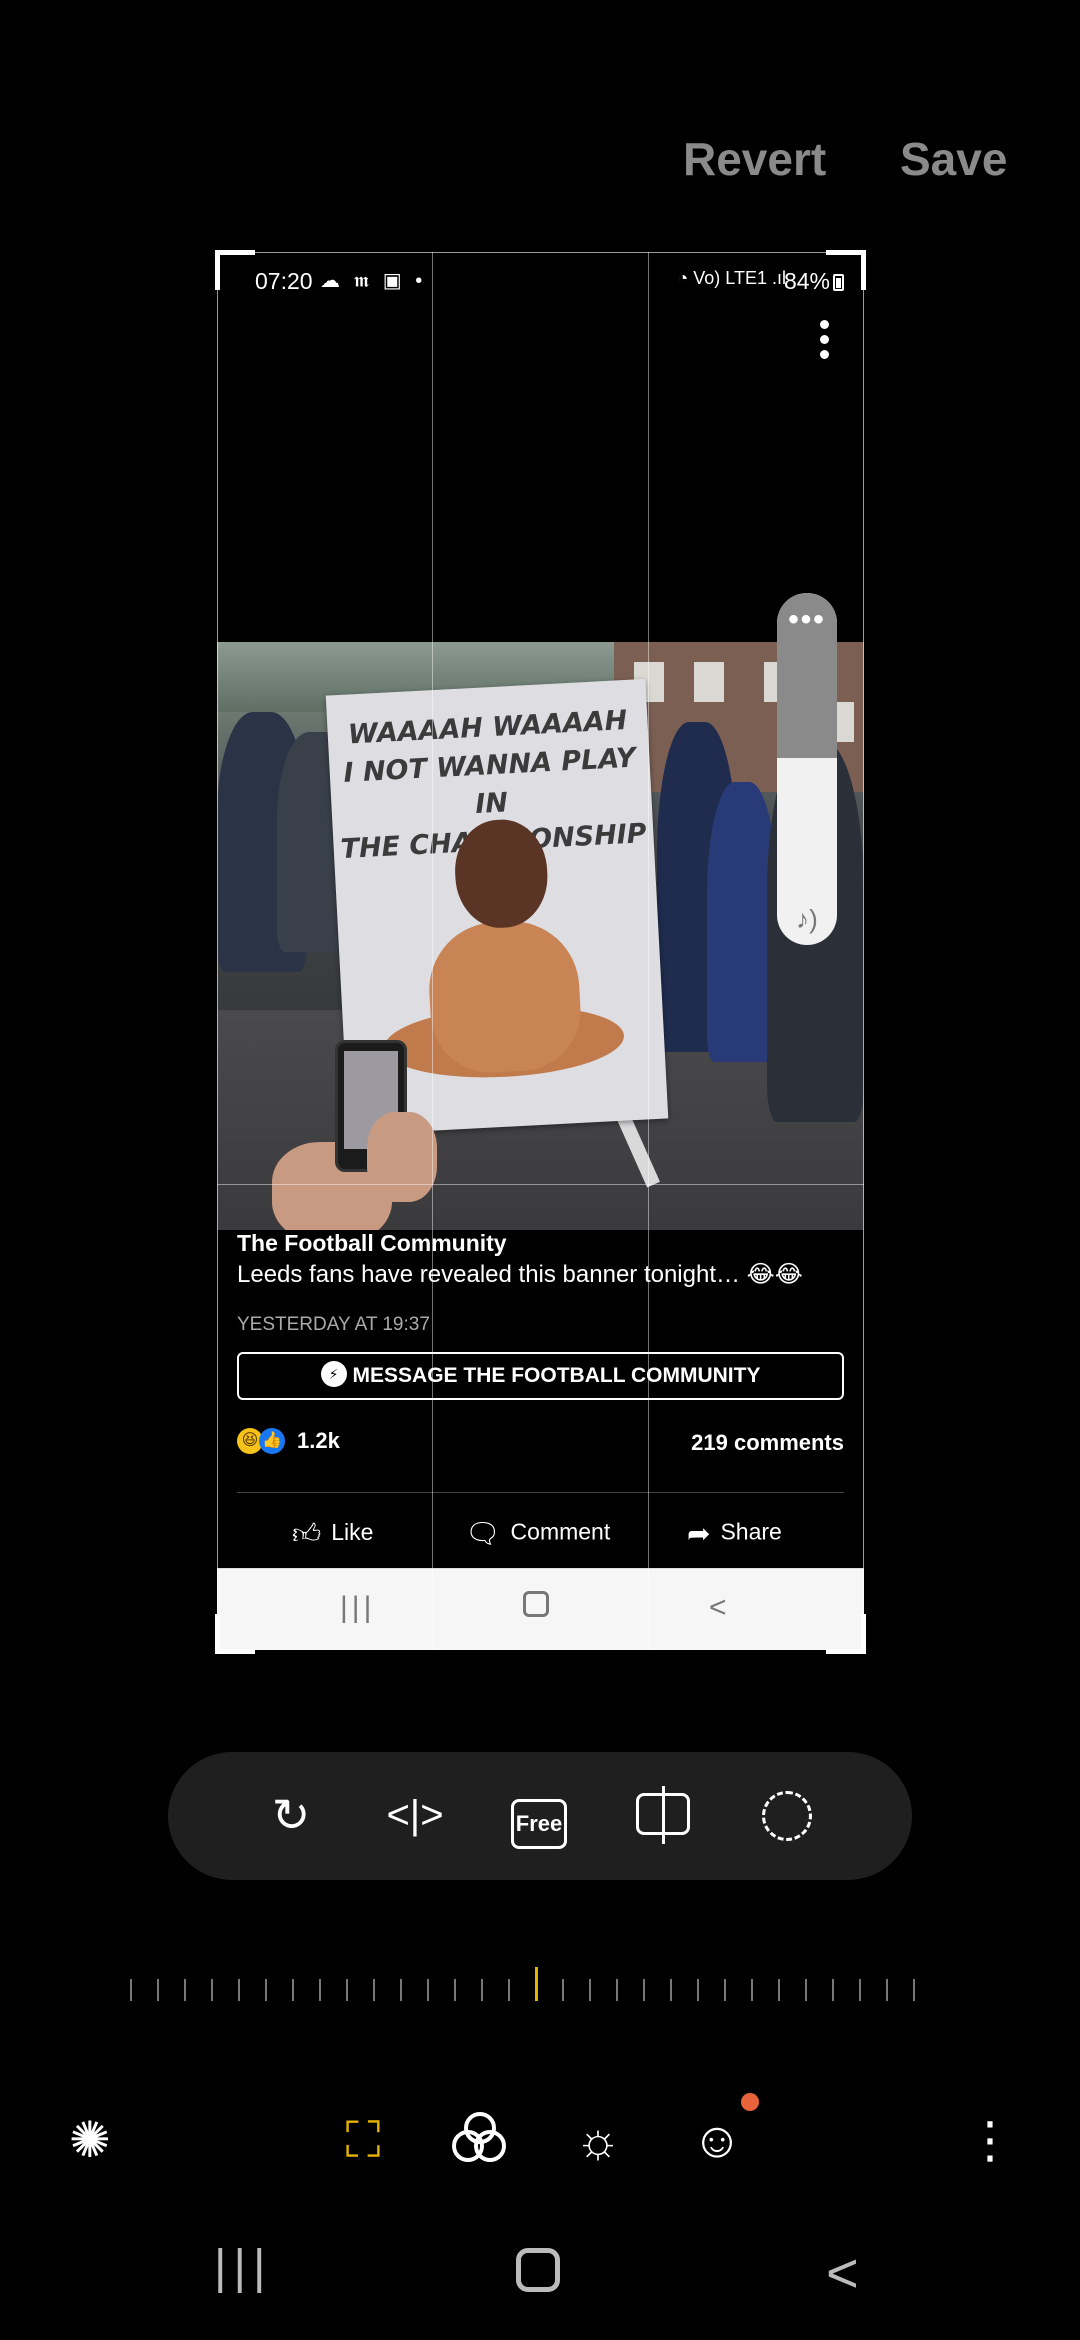  I want to click on post-timestamp: YESTERDAY AT 19:37, so click(333, 1324).